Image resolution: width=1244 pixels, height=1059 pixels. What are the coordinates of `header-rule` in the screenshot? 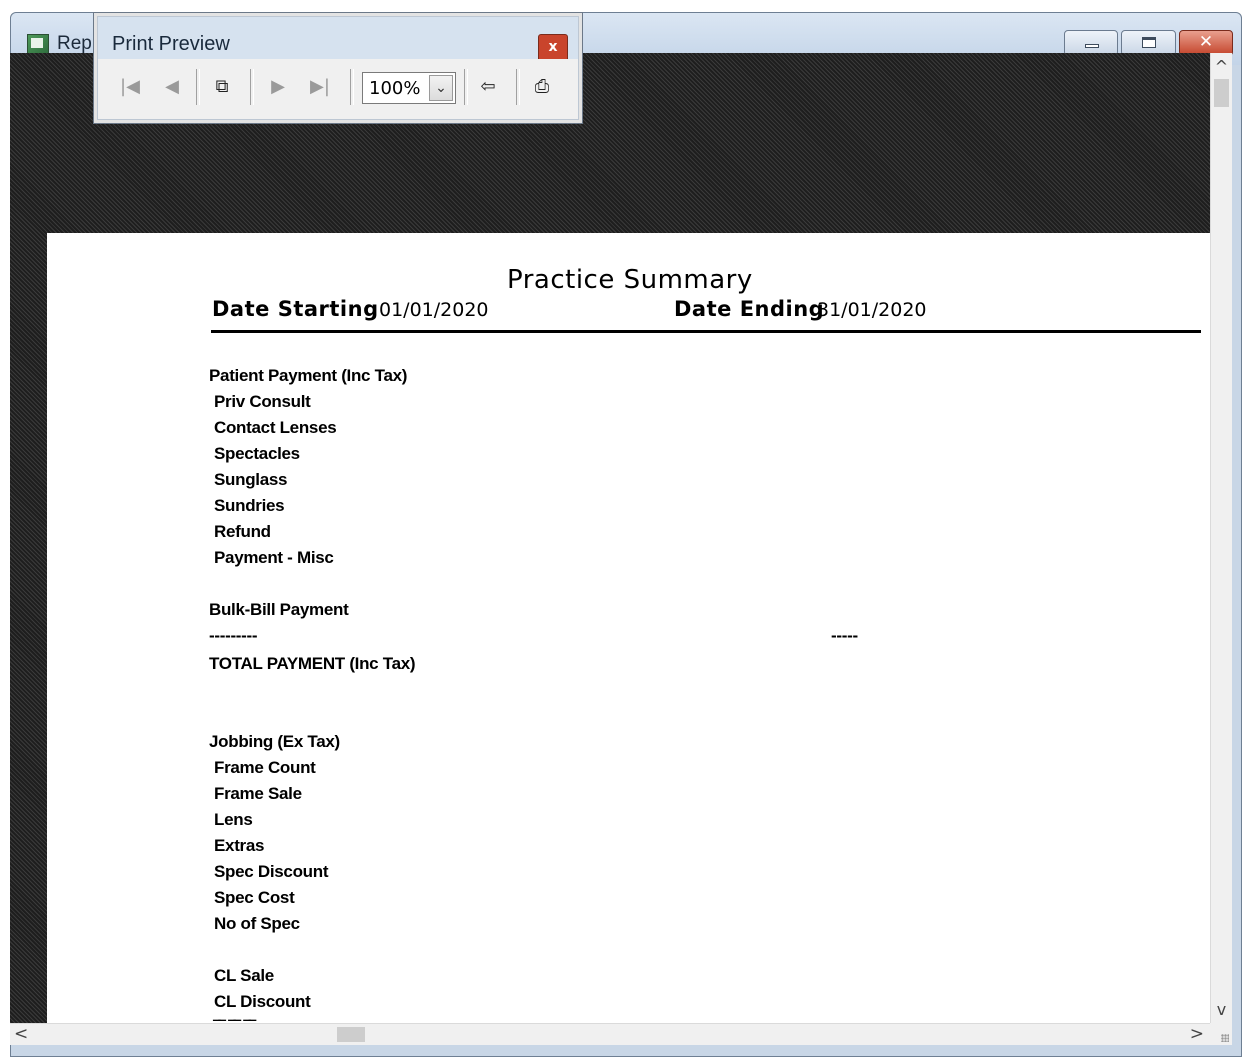 It's located at (706, 331).